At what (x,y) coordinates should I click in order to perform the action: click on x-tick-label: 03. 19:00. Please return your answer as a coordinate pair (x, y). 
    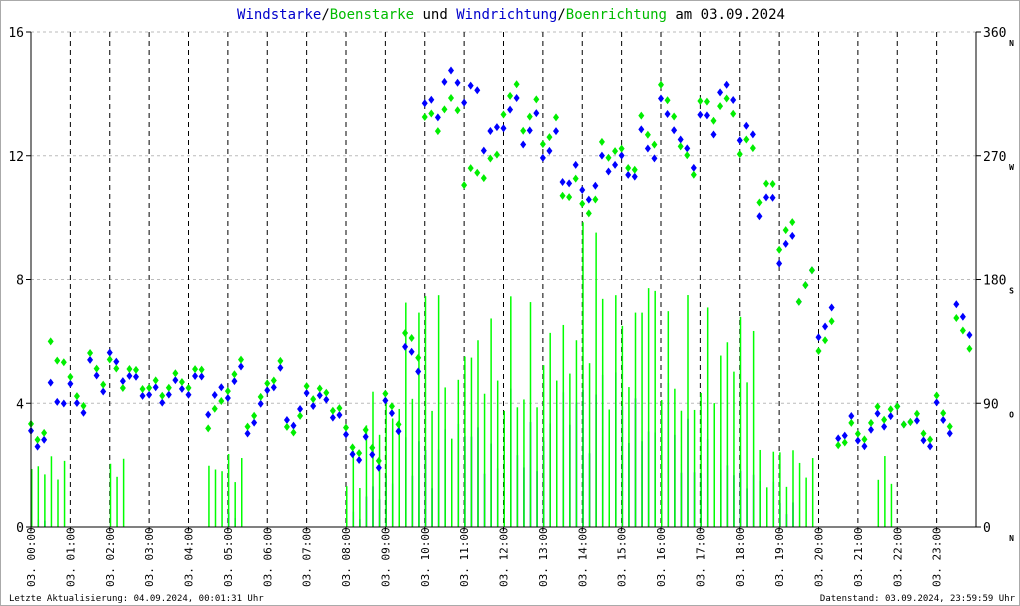
    Looking at the image, I should click on (779, 557).